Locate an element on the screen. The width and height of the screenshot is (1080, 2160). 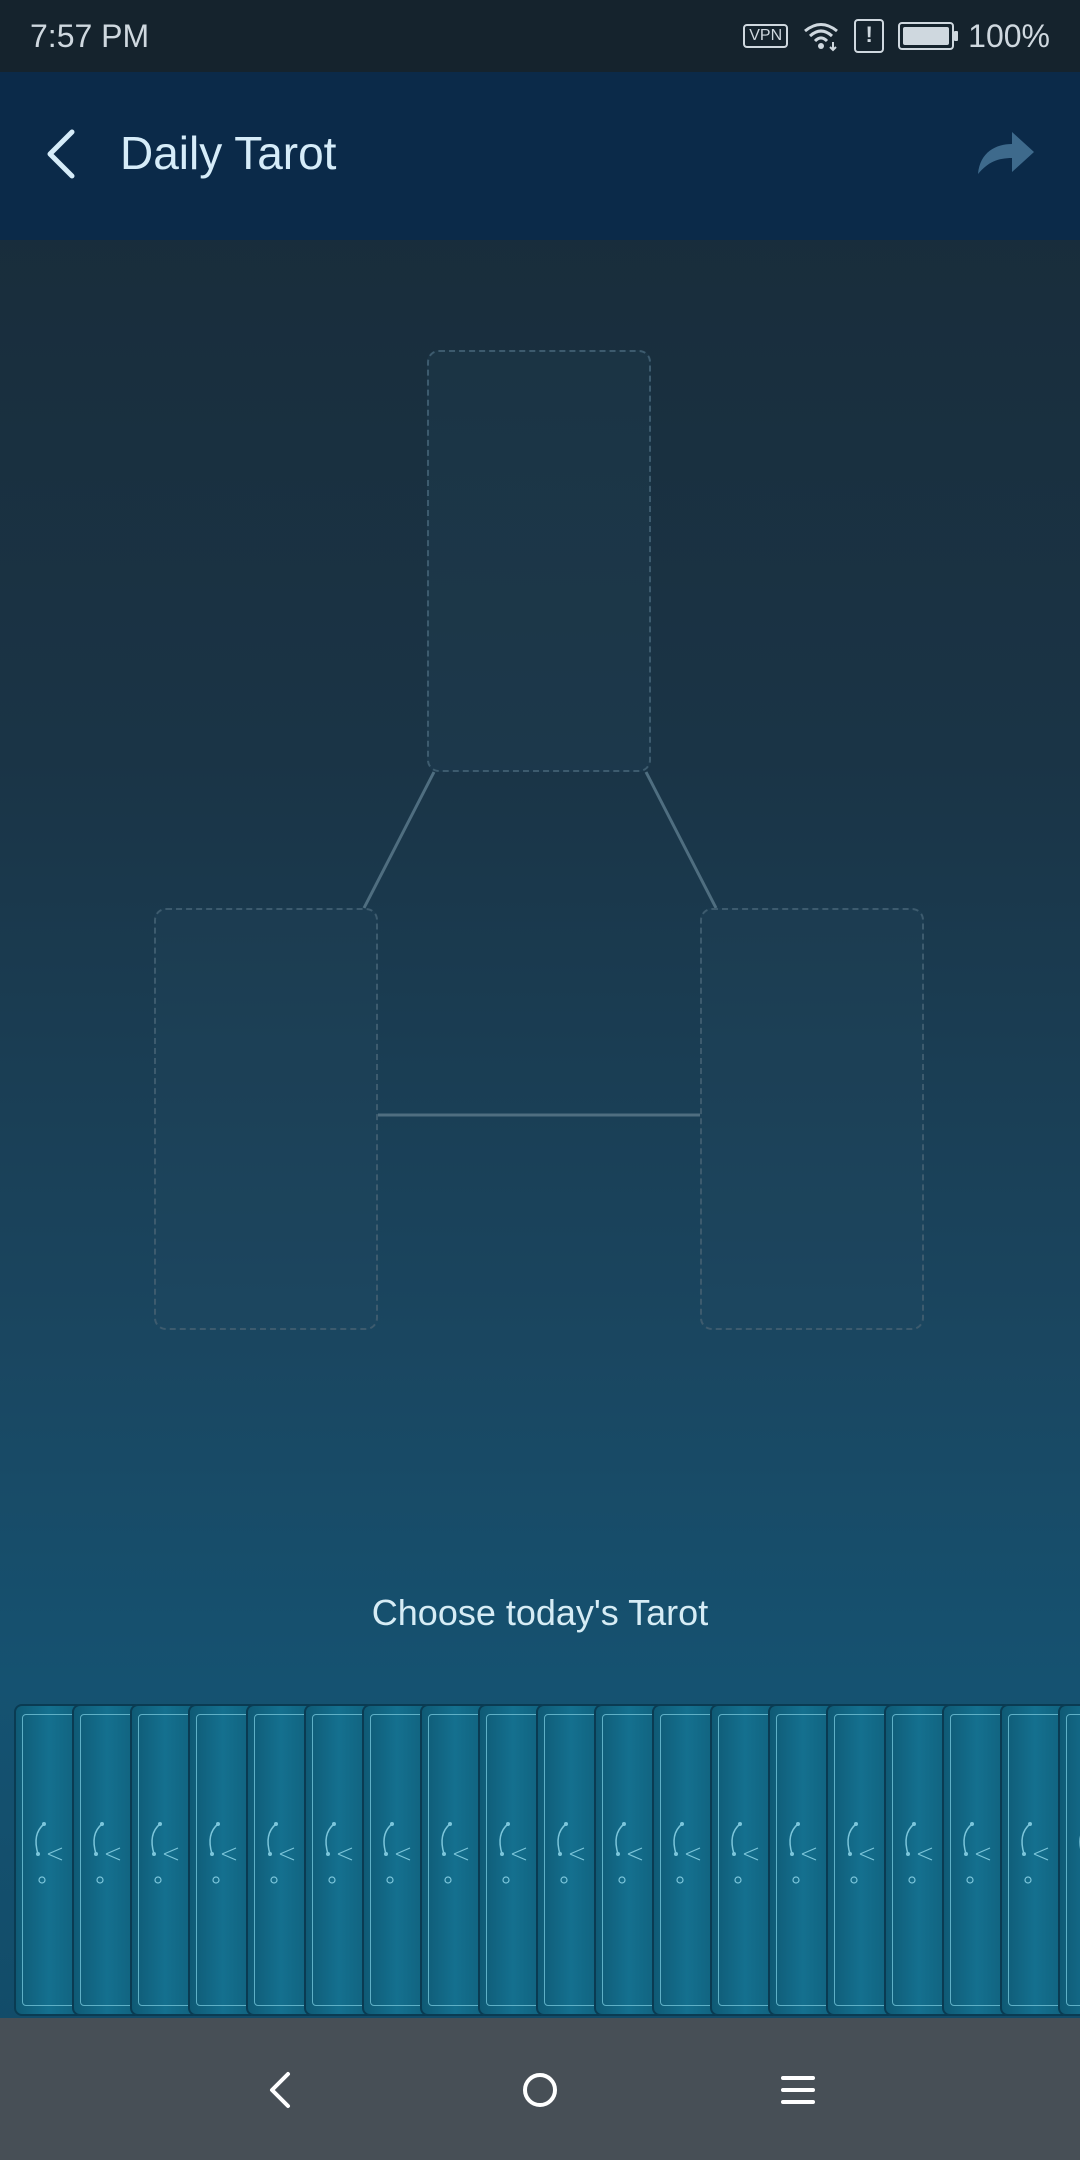
battery-icon is located at coordinates (928, 36).